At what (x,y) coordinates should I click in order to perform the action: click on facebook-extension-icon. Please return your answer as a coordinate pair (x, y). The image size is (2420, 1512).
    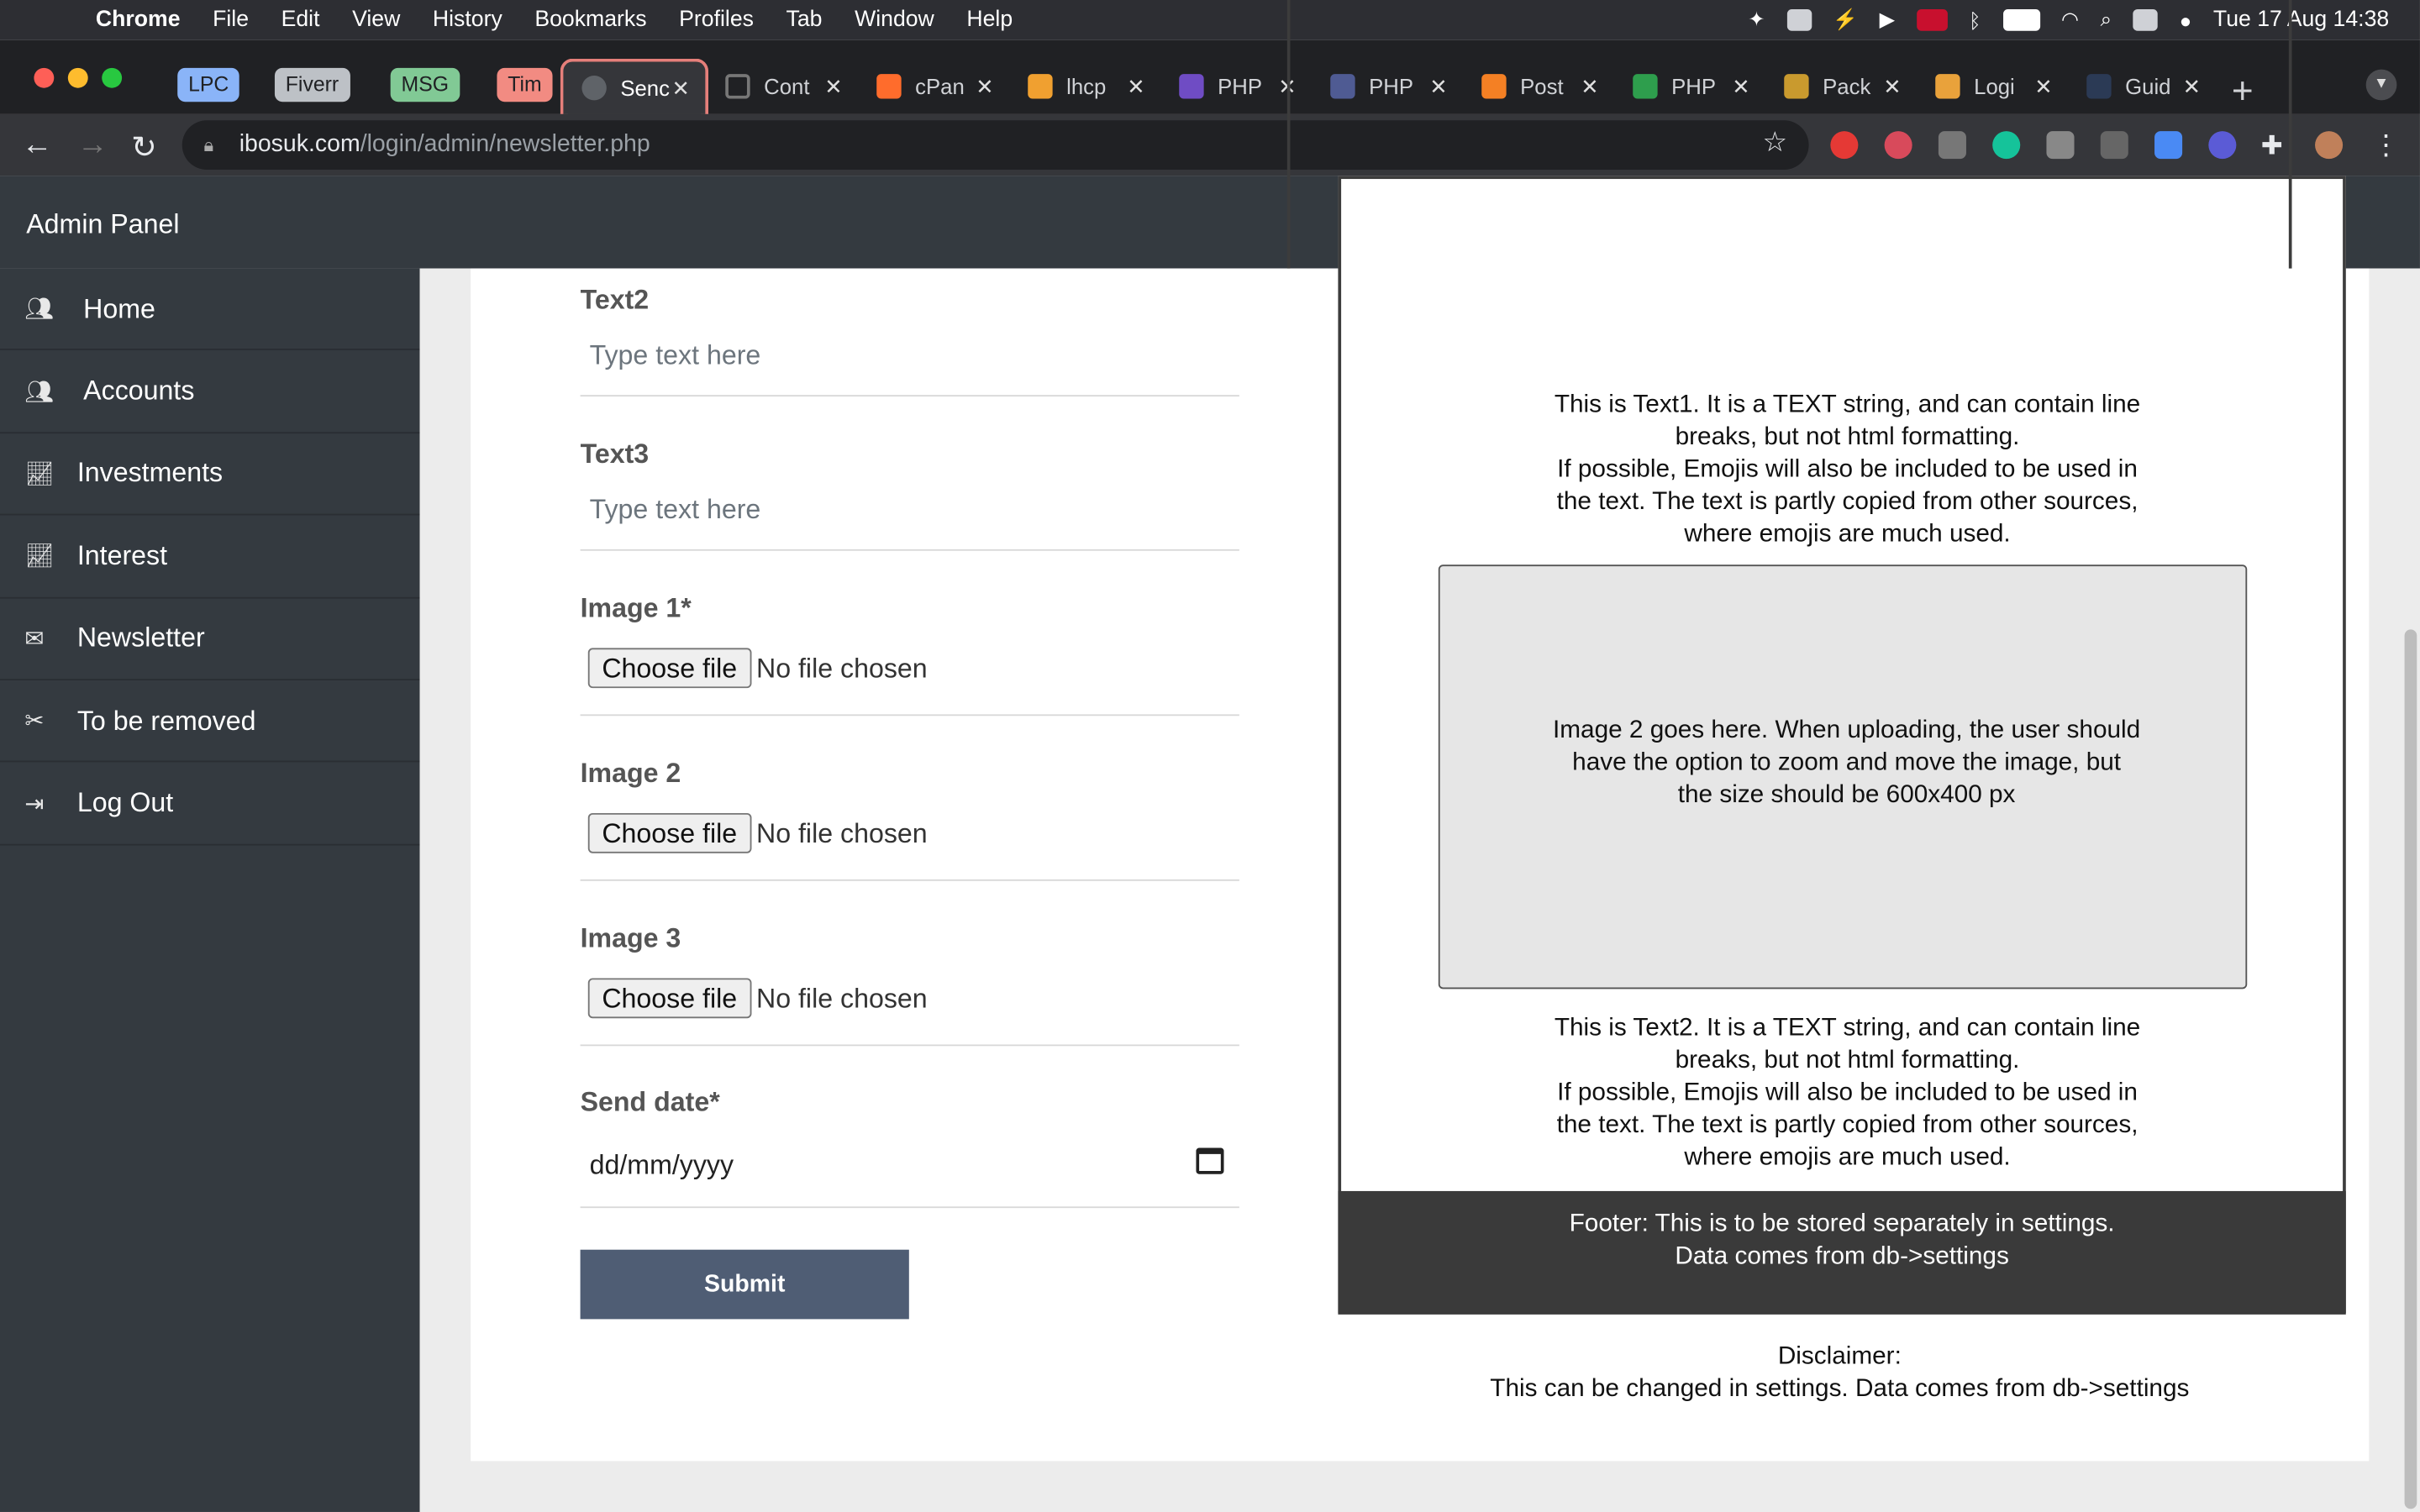
    Looking at the image, I should click on (1952, 145).